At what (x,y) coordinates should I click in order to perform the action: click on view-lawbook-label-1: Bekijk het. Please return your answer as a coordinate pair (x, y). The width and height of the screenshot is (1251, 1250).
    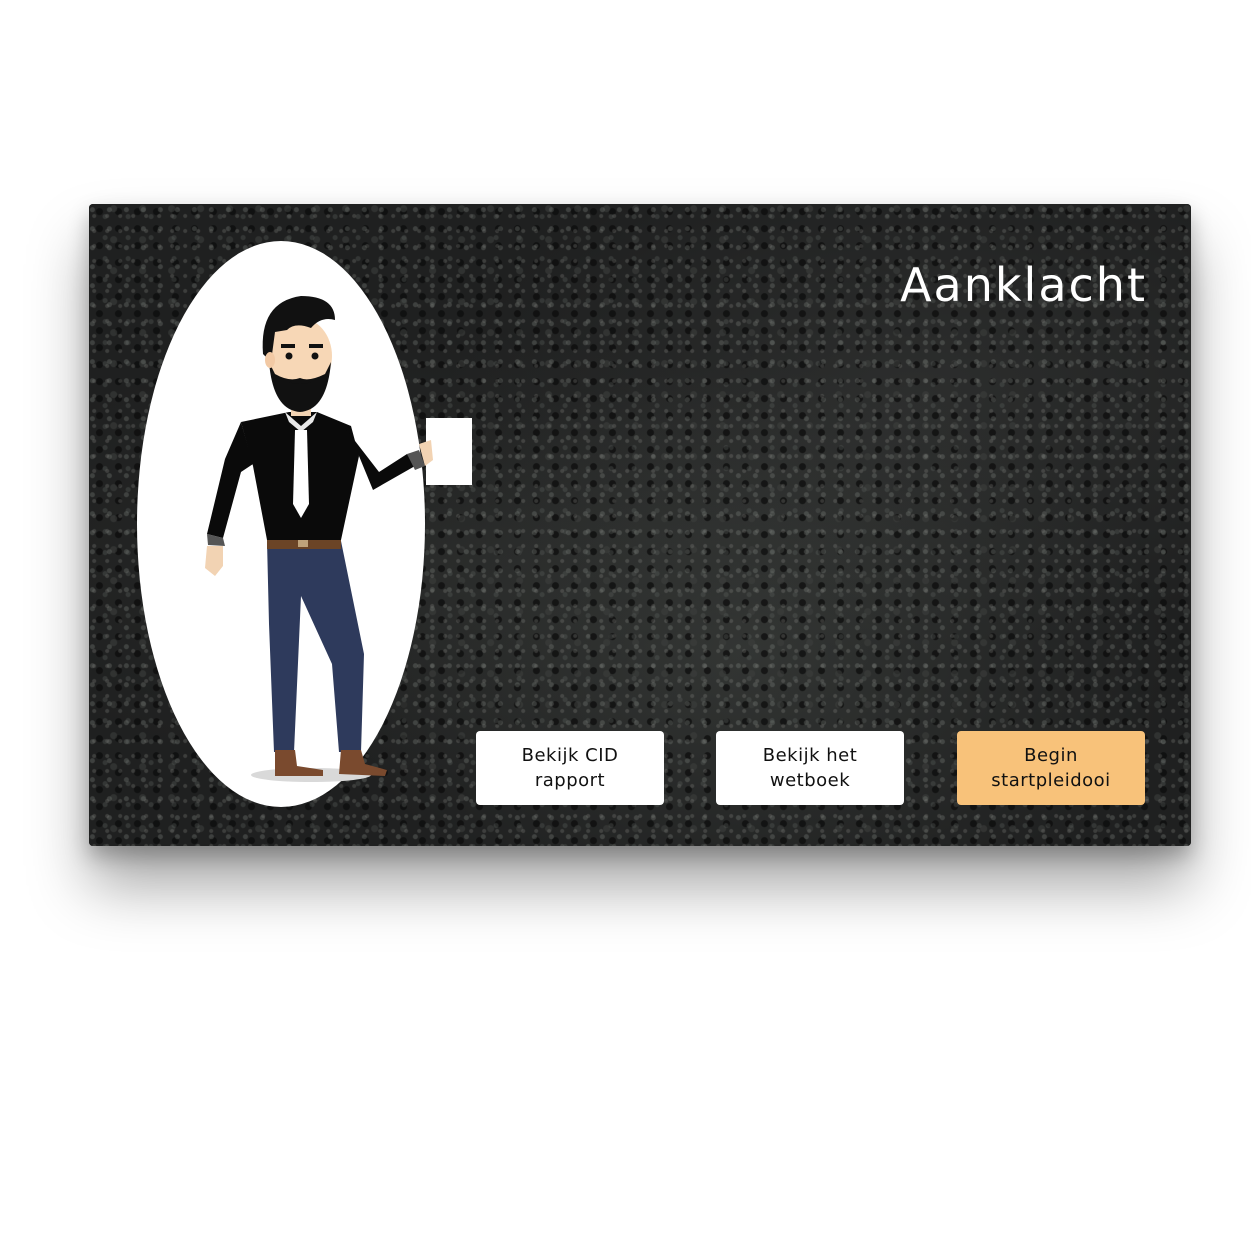
    Looking at the image, I should click on (810, 755).